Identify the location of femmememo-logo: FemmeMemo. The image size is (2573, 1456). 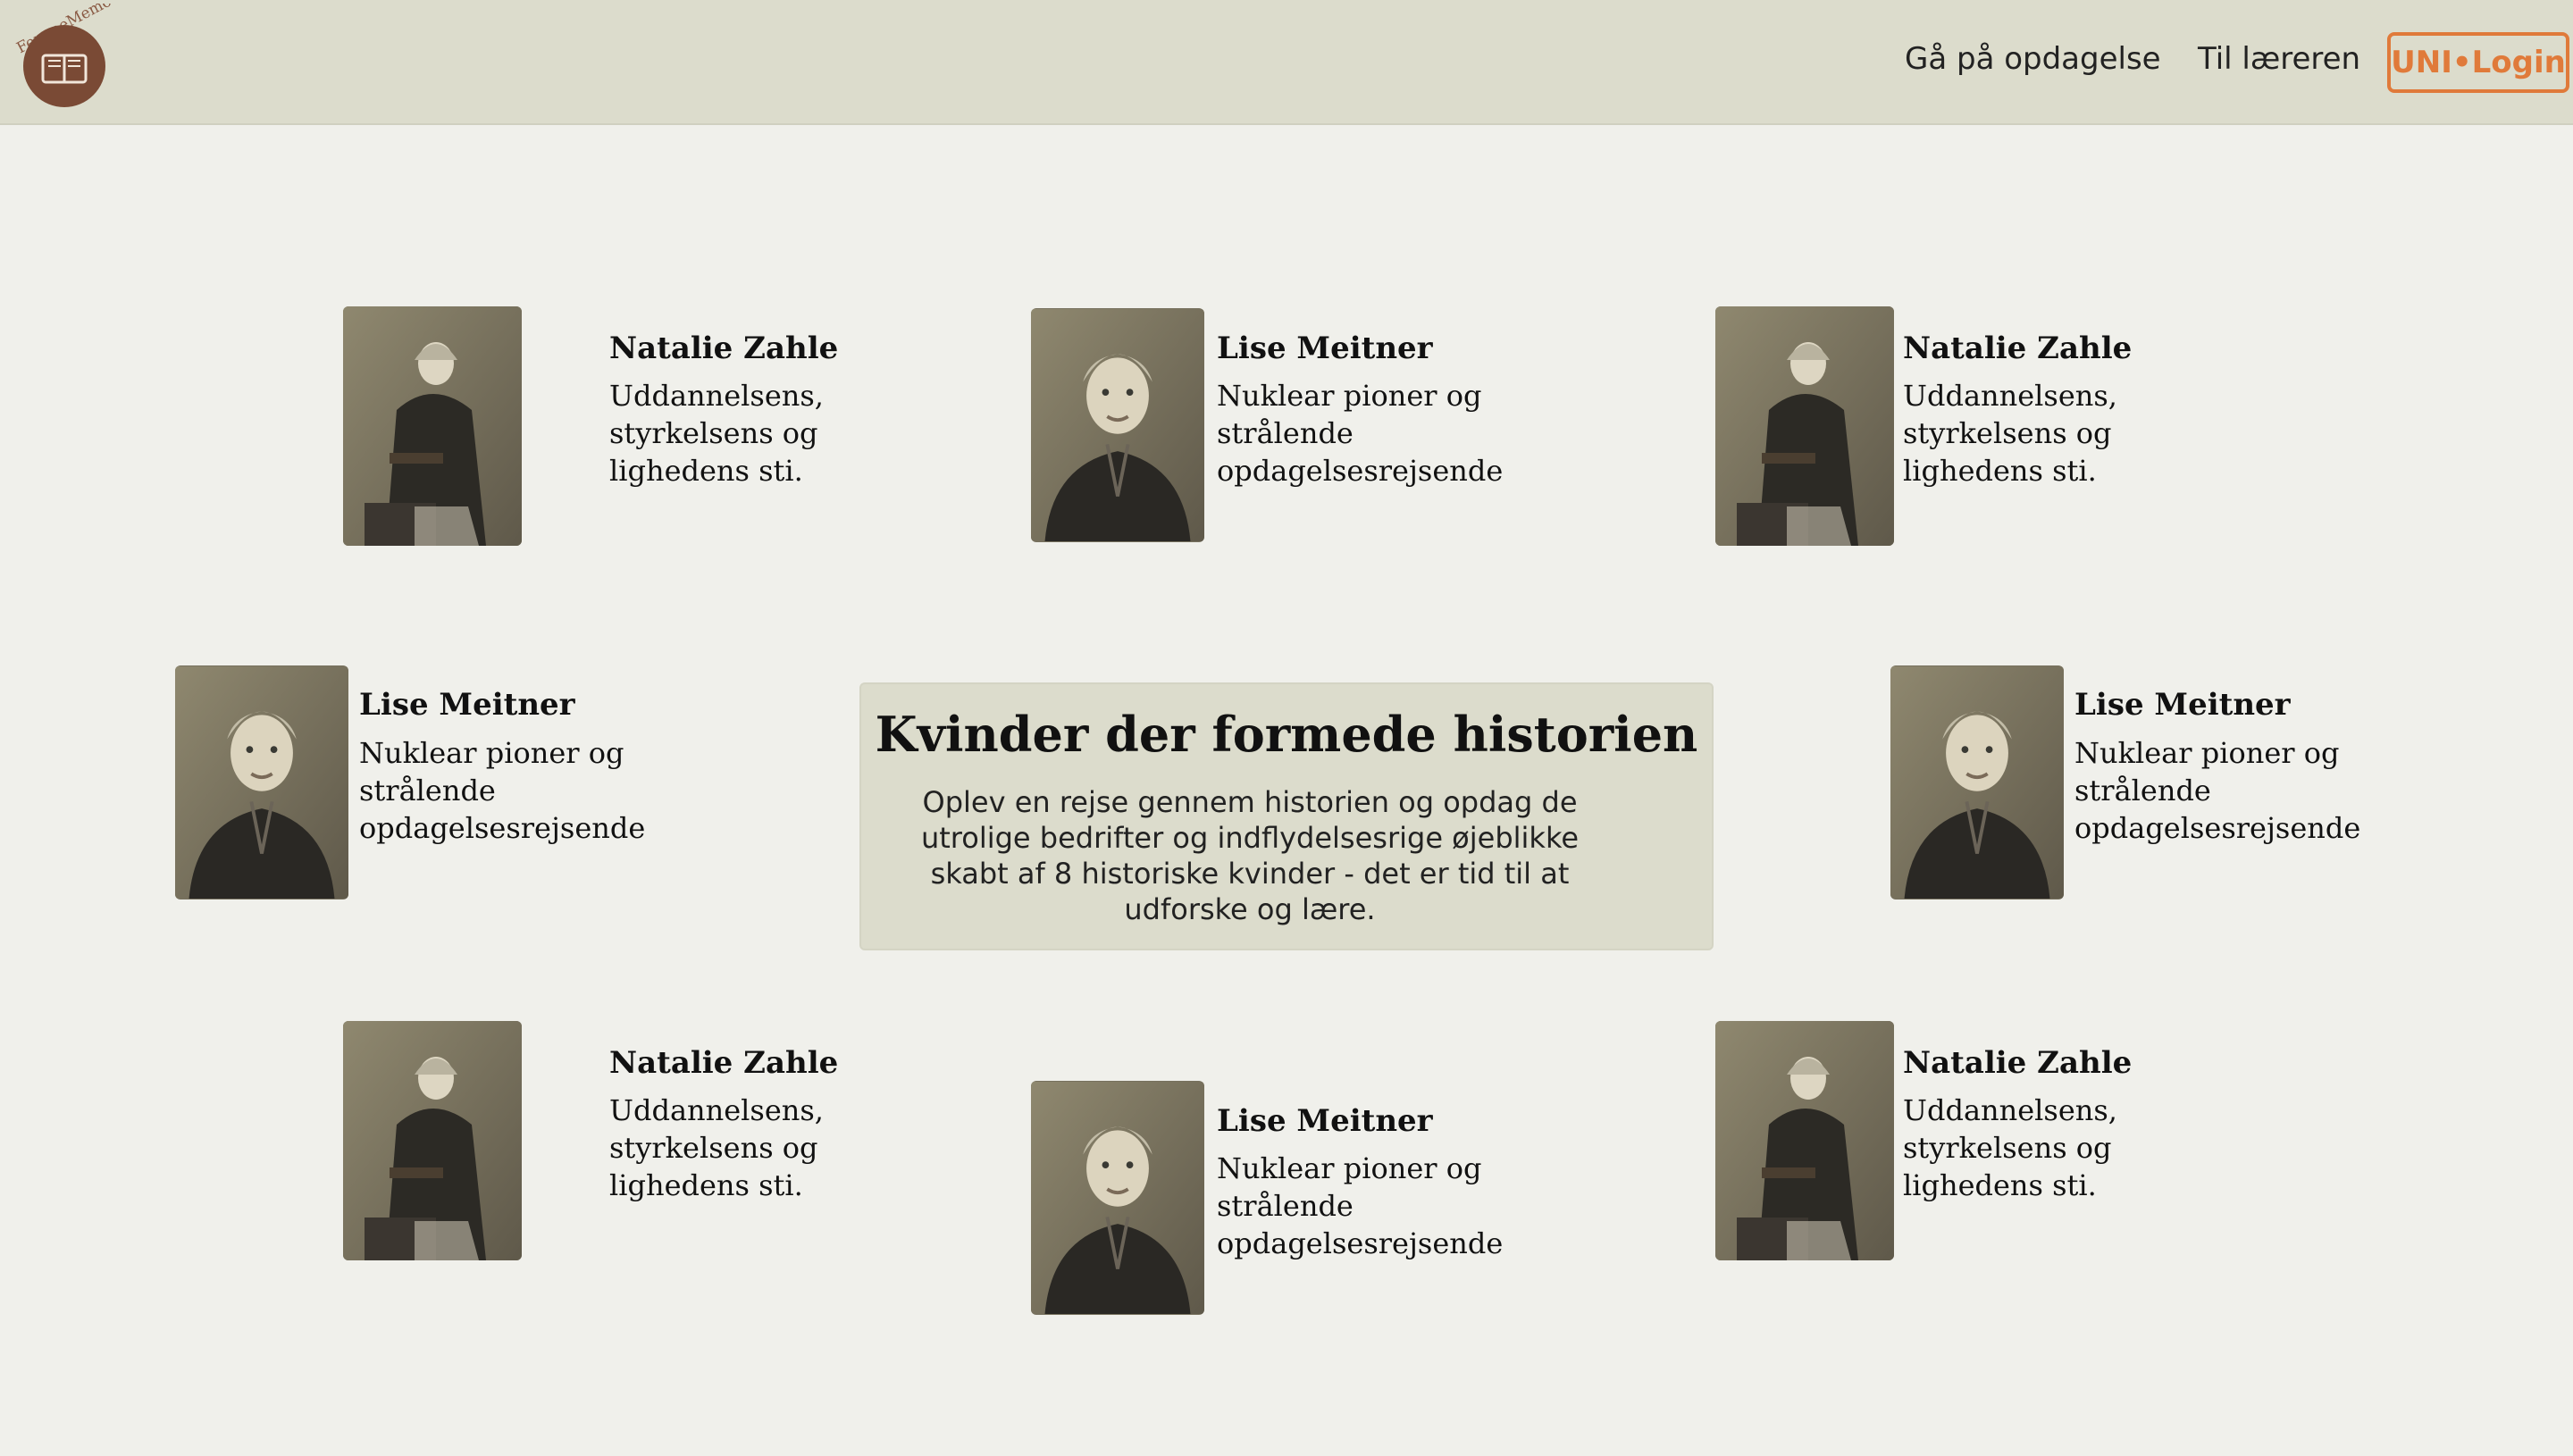
(64, 59).